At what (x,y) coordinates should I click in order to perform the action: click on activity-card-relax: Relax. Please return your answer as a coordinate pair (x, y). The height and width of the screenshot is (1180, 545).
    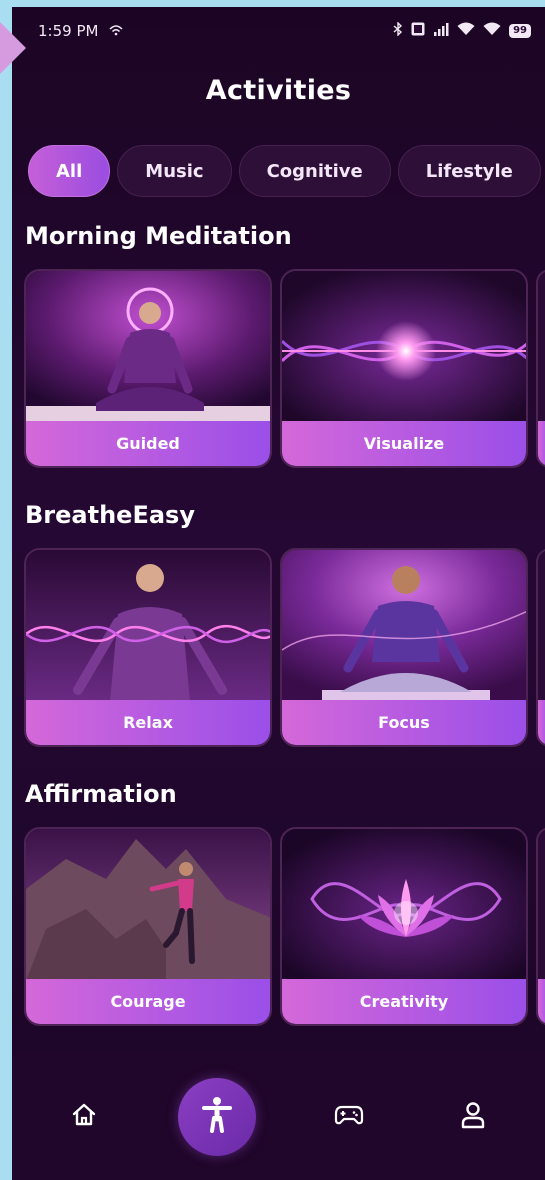
    Looking at the image, I should click on (148, 647).